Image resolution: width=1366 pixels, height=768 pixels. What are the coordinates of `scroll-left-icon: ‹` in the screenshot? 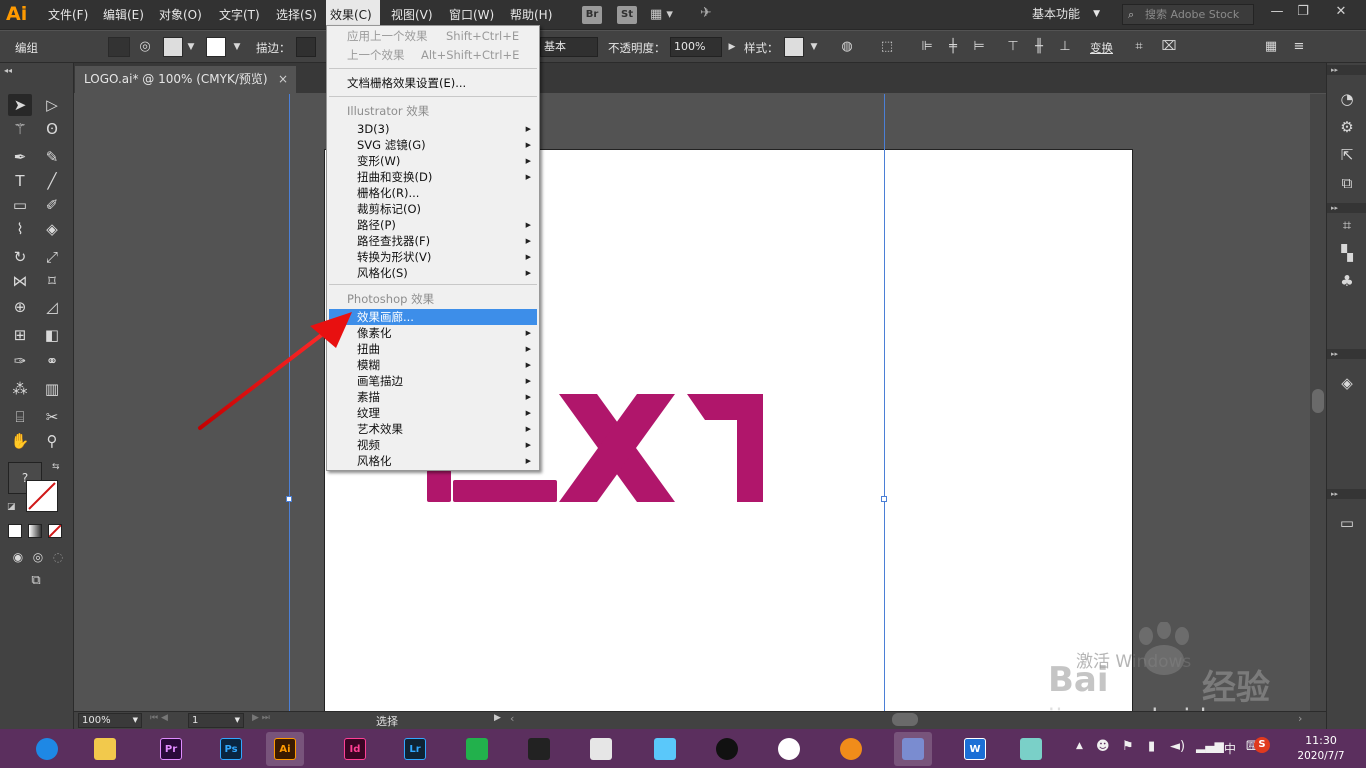 It's located at (512, 718).